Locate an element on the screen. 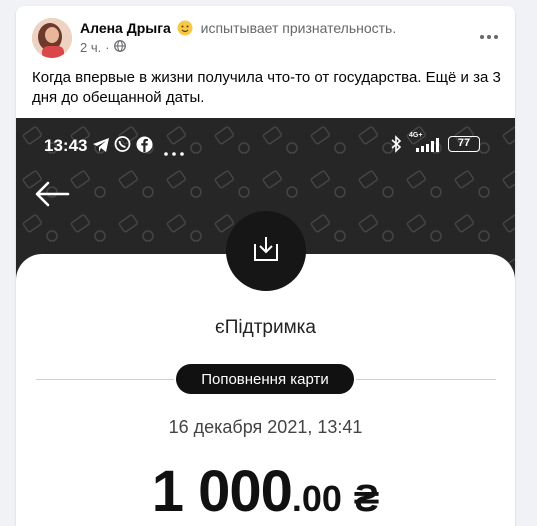 This screenshot has height=526, width=537. service-name: єПідтримка is located at coordinates (265, 327).